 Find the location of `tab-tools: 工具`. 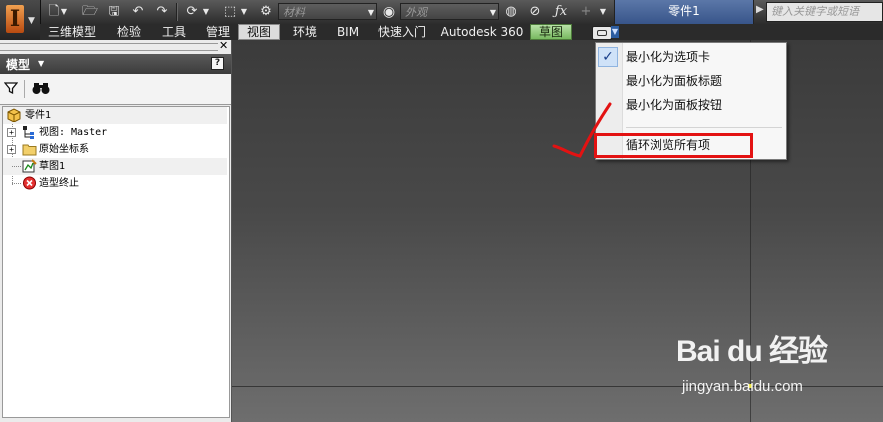

tab-tools: 工具 is located at coordinates (174, 32).